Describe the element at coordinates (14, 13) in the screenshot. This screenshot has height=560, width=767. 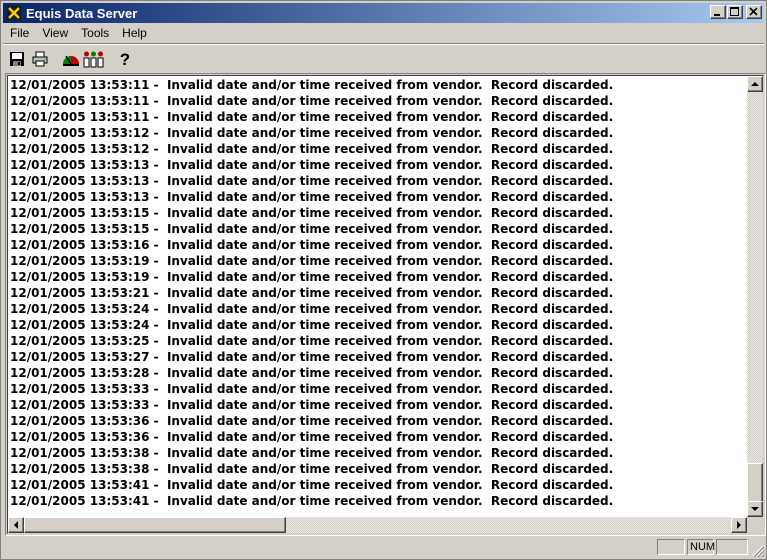
I see `equis-app-icon` at that location.